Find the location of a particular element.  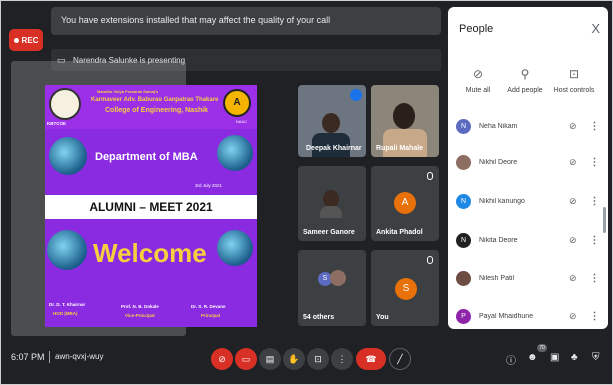

participant-row: N Nikita Deore ⊘ ⋮ is located at coordinates (531, 240).